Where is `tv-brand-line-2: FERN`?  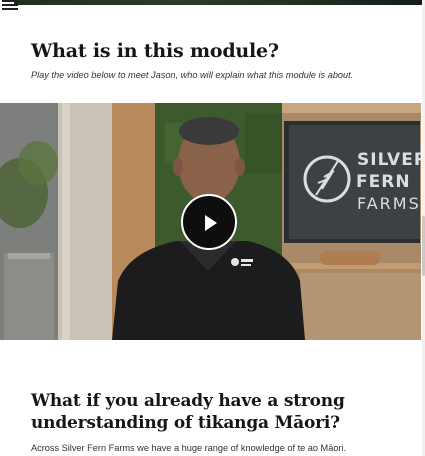
tv-brand-line-2: FERN is located at coordinates (383, 182).